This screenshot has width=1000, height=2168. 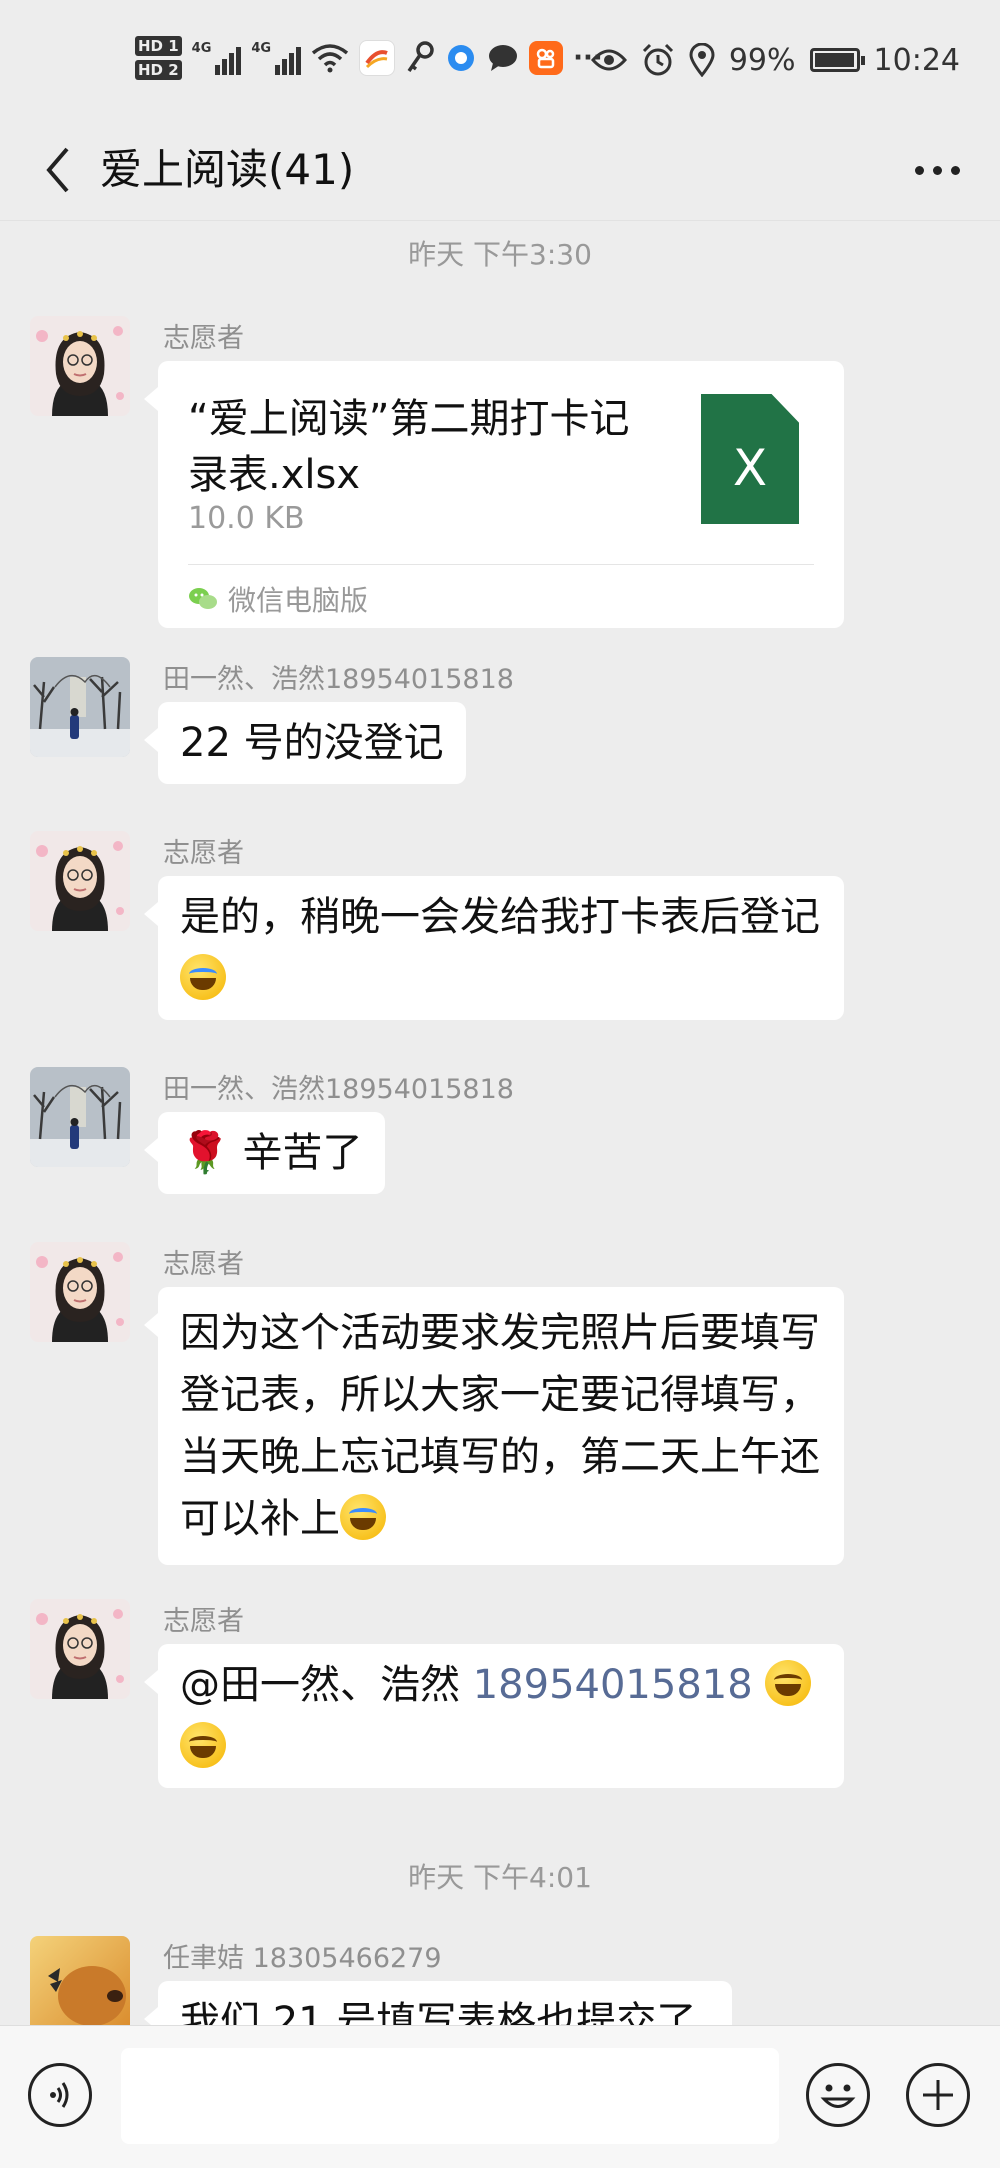 I want to click on message-input, so click(x=450, y=2096).